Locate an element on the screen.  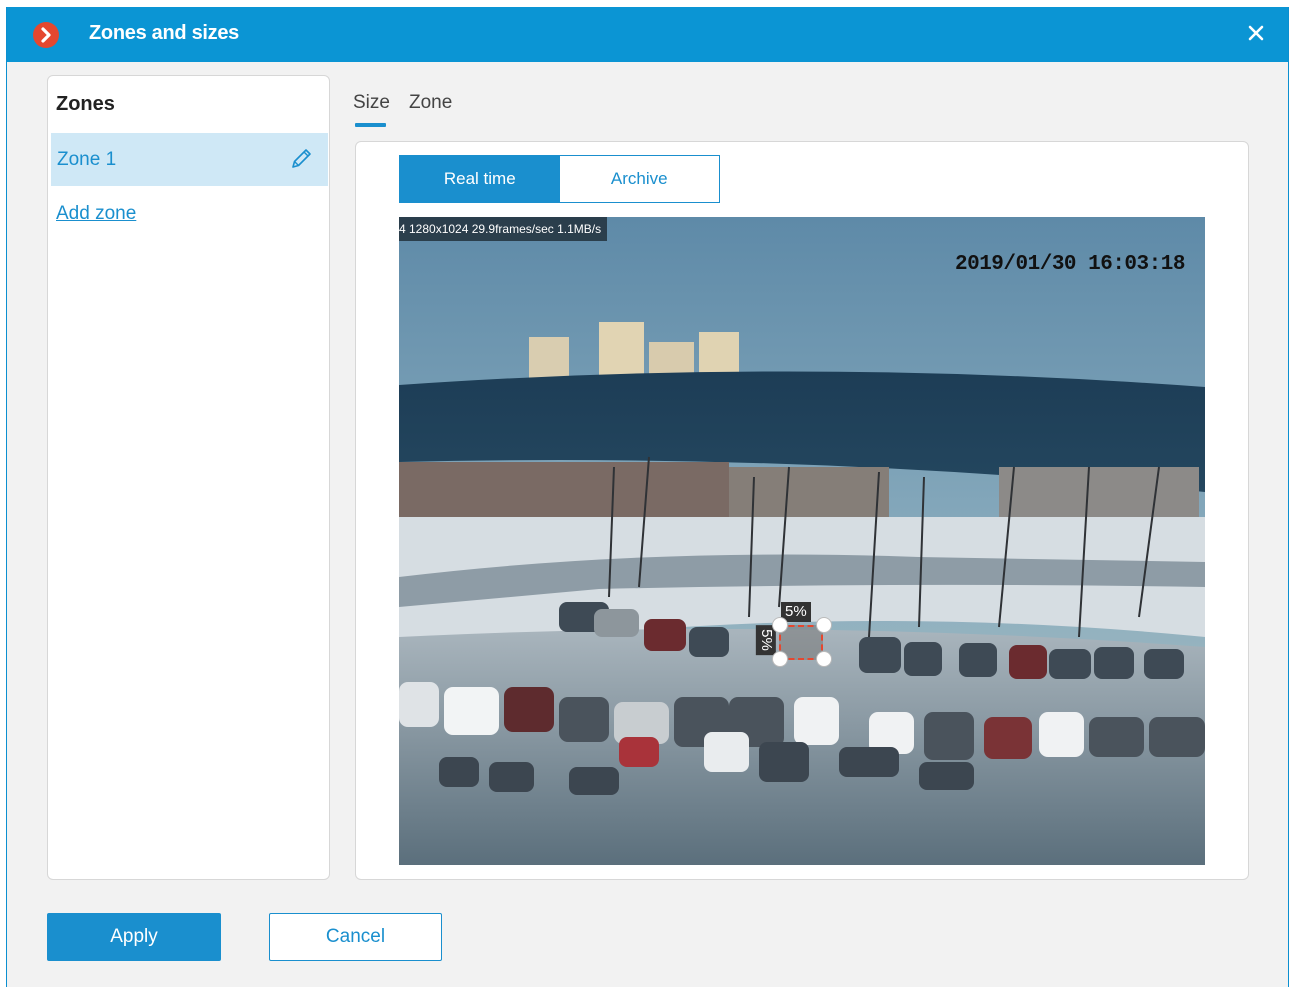
app-logo-icon is located at coordinates (46, 35).